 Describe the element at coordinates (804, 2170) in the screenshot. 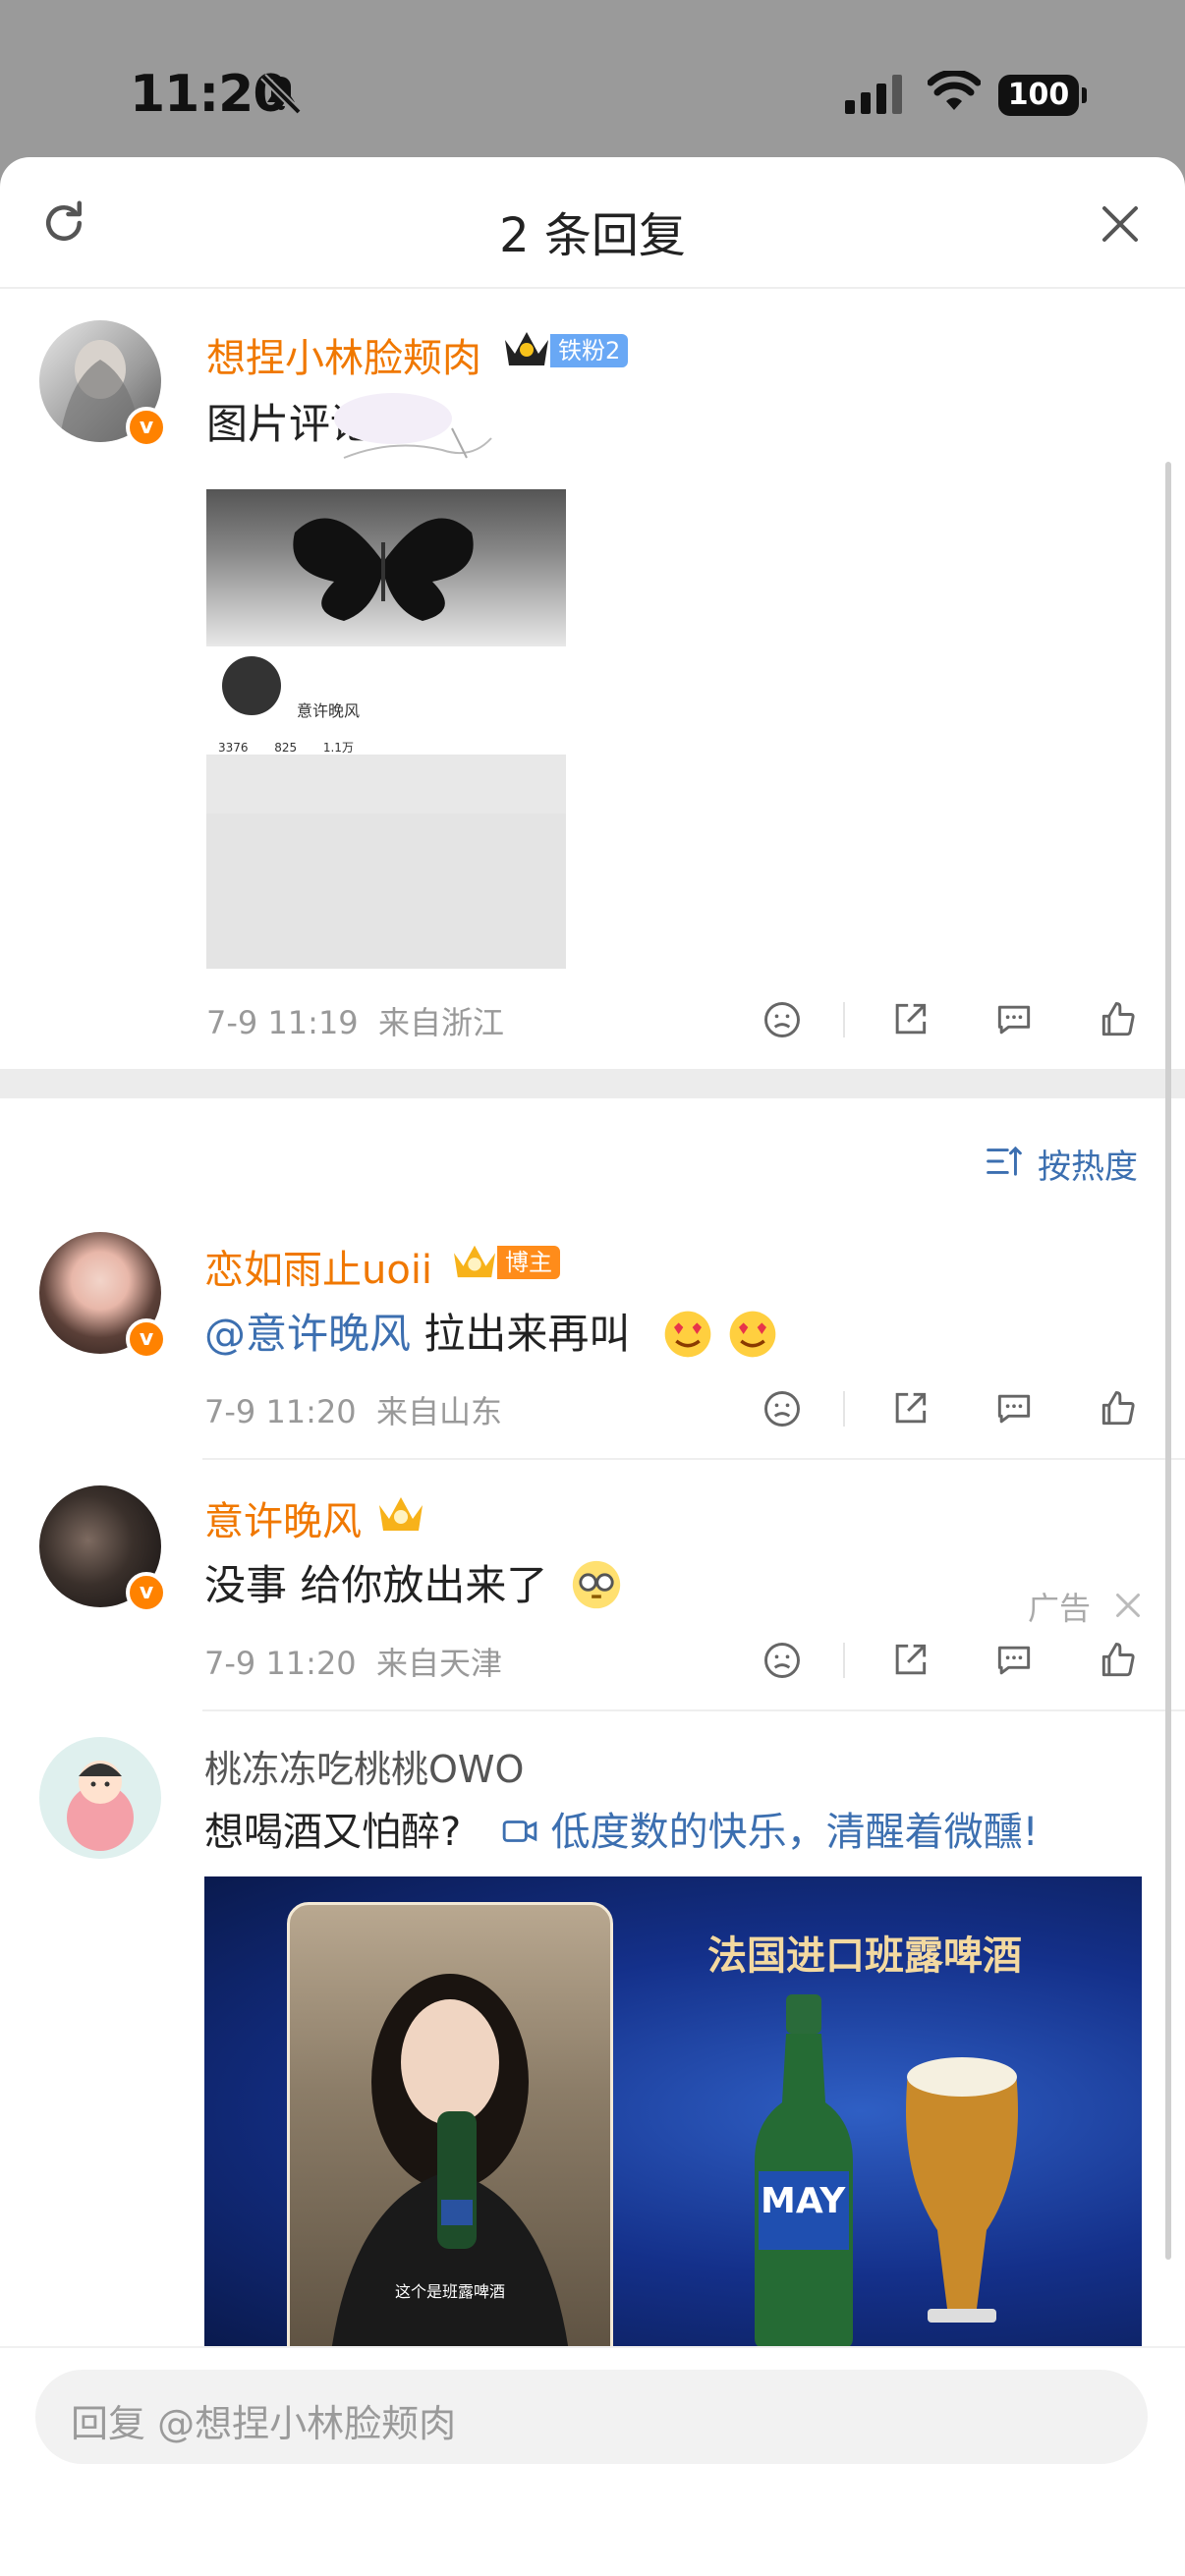

I see `beer-bottle-icon` at that location.